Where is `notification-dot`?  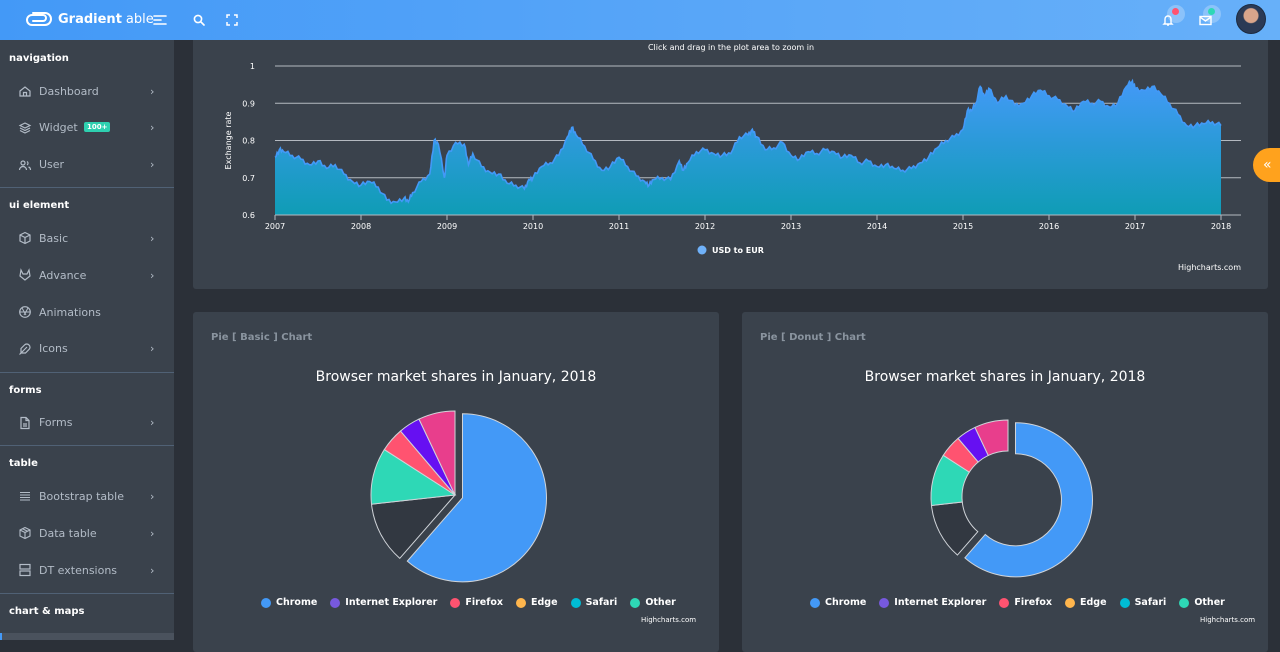
notification-dot is located at coordinates (1175, 11).